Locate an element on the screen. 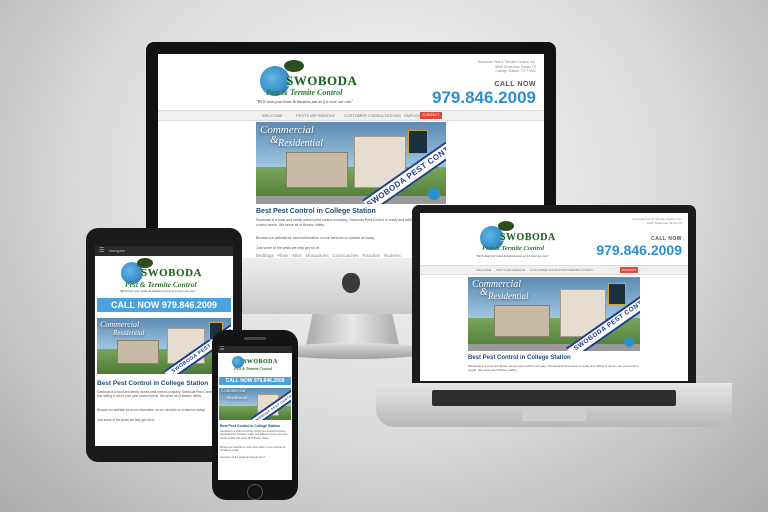 The height and width of the screenshot is (512, 768). phone-menu-bar: ☰ is located at coordinates (255, 349).